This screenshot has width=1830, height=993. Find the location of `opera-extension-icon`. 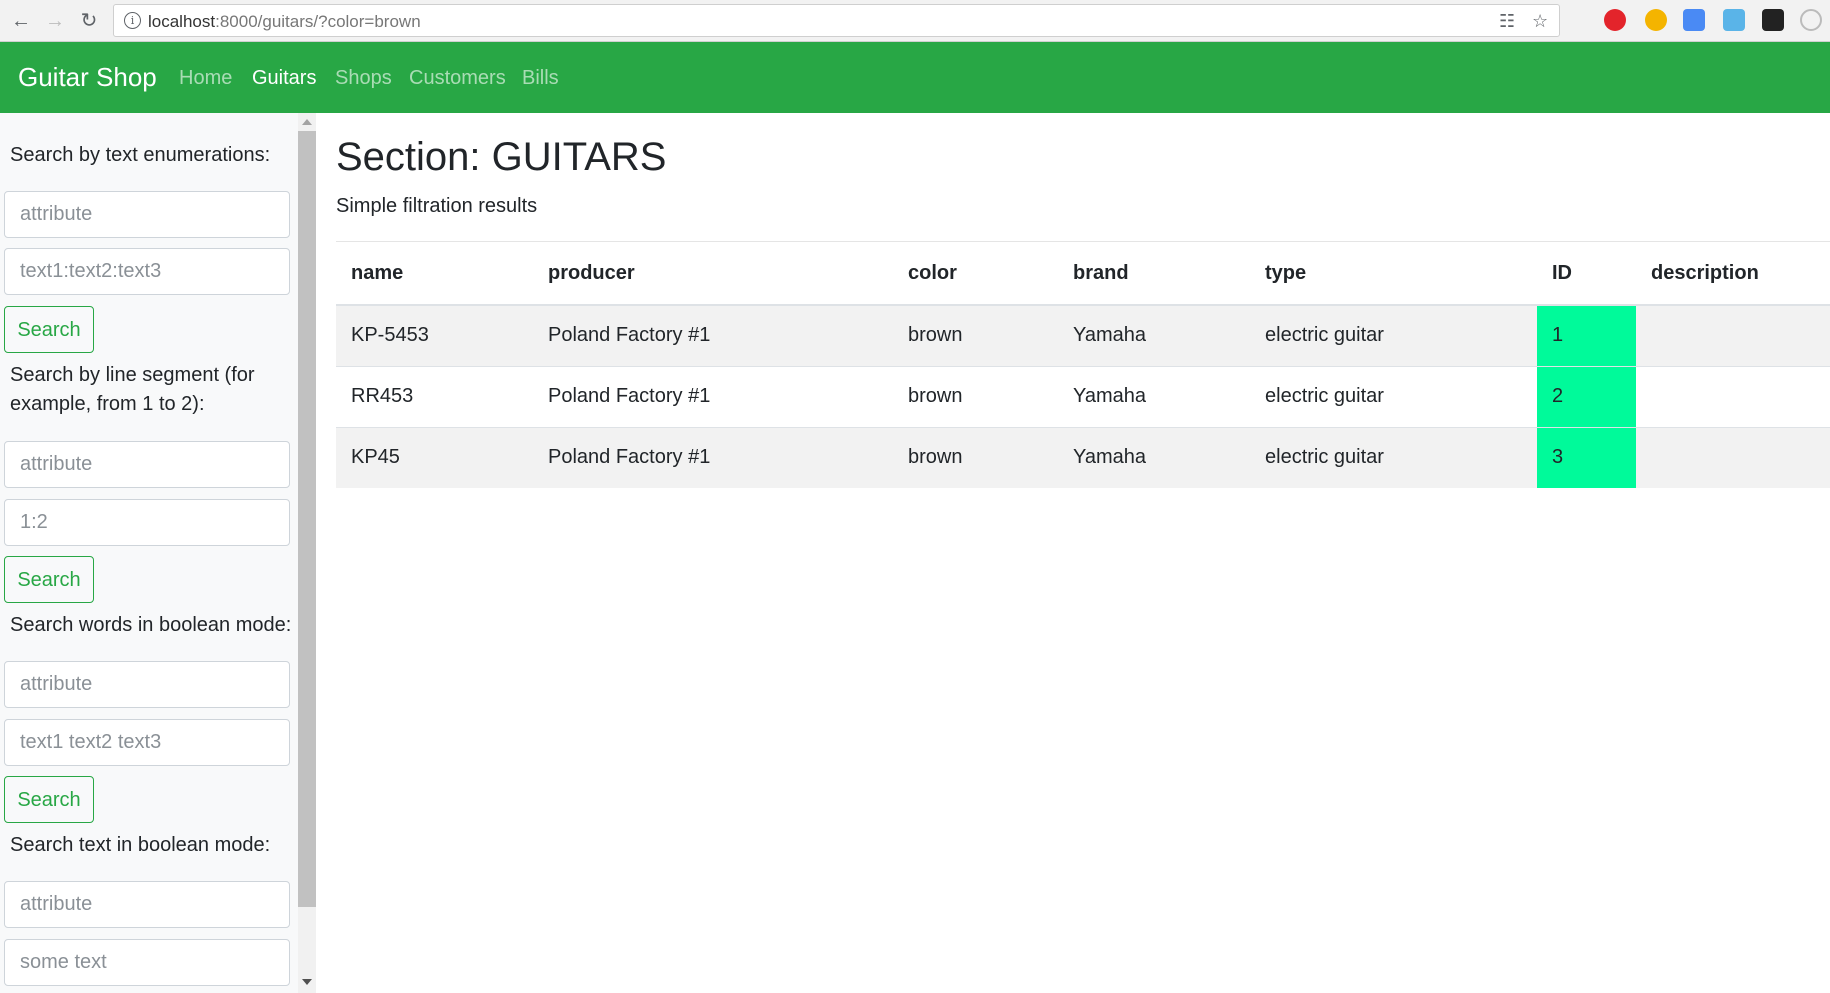

opera-extension-icon is located at coordinates (1615, 20).